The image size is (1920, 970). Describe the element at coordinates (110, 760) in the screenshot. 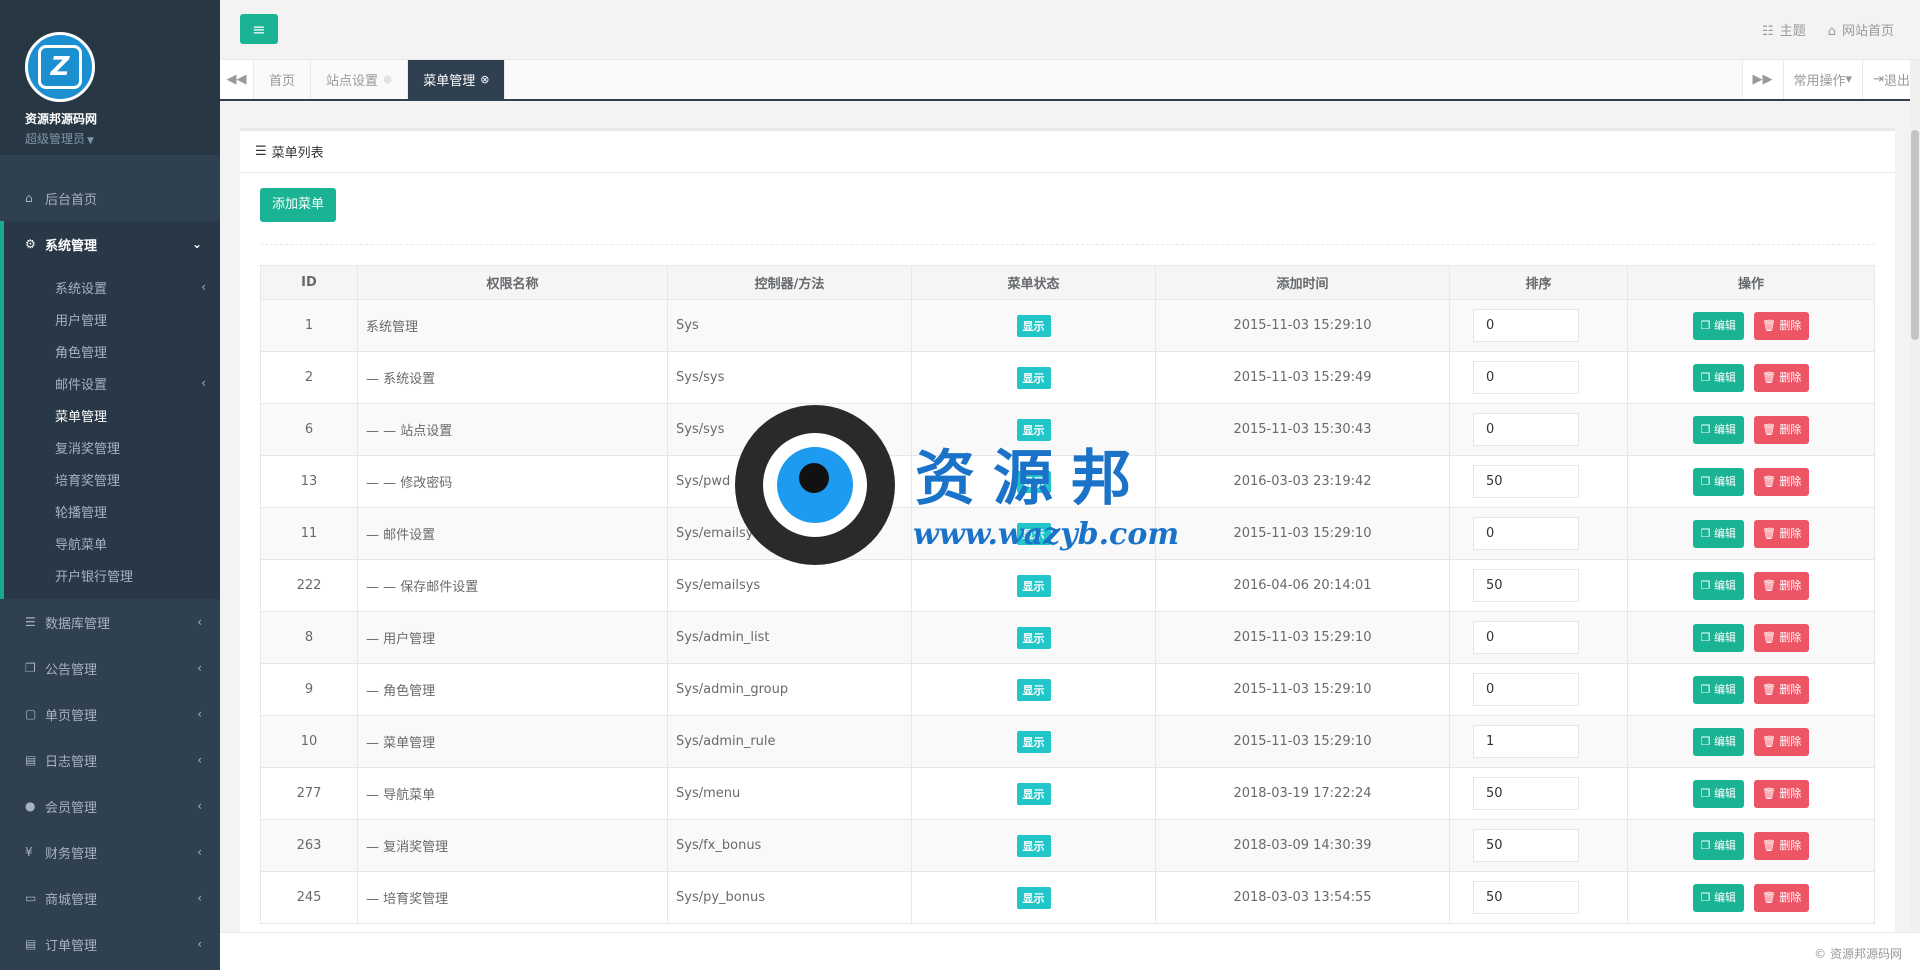

I see `nav-item-logs: ▤ 日志管理 ‹` at that location.